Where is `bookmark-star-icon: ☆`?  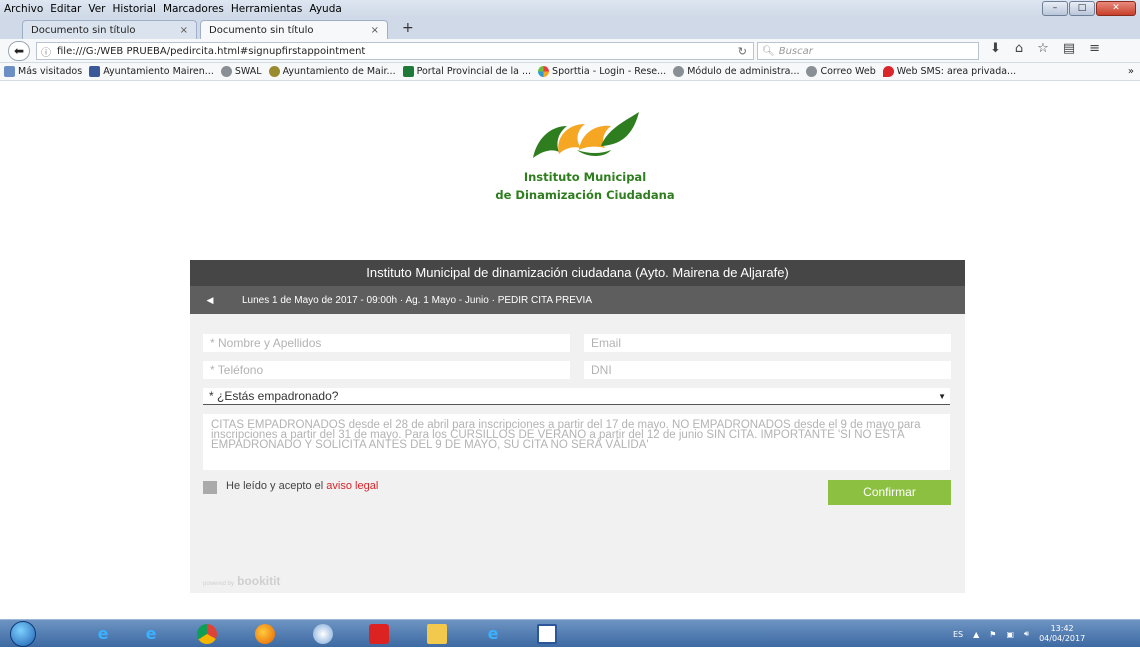 bookmark-star-icon: ☆ is located at coordinates (1043, 48).